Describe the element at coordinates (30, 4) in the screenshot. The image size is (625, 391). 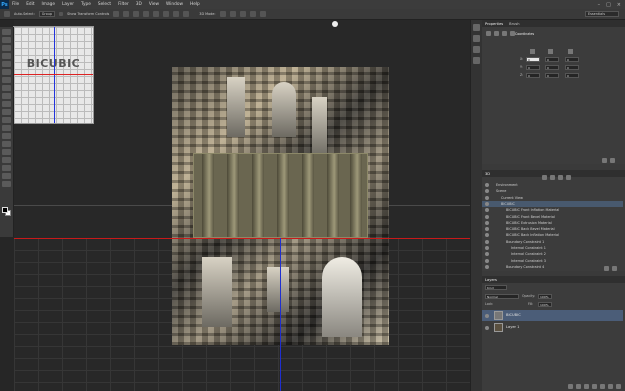
I see `menu-edit: Edit` at that location.